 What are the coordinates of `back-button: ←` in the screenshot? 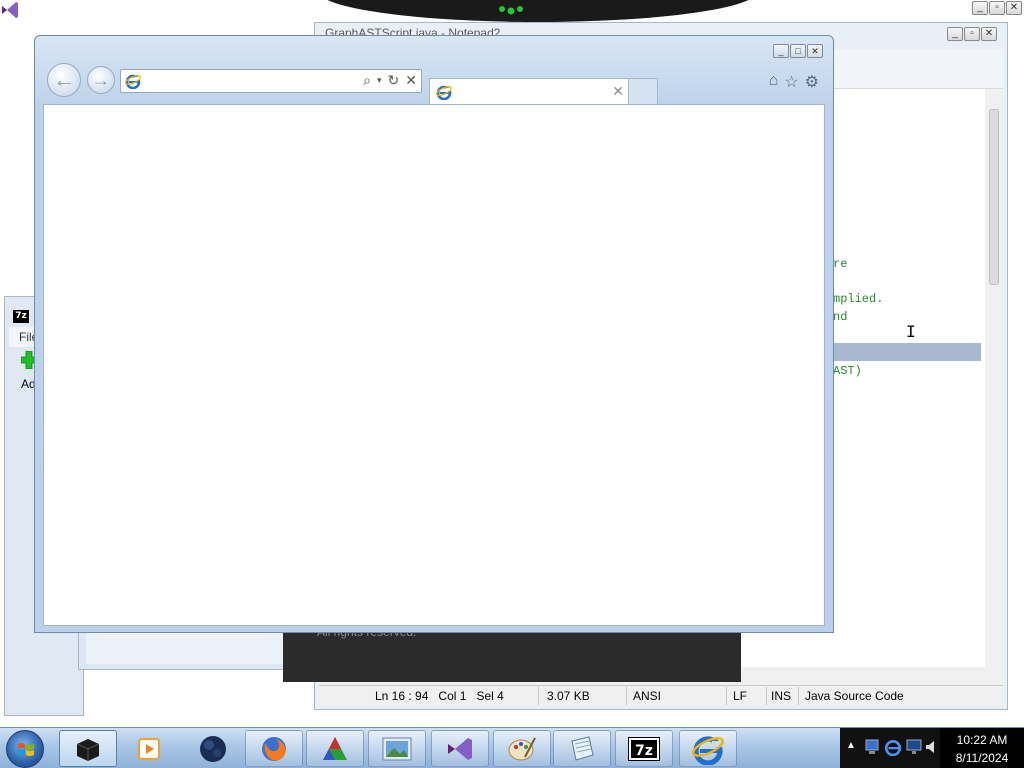 It's located at (64, 80).